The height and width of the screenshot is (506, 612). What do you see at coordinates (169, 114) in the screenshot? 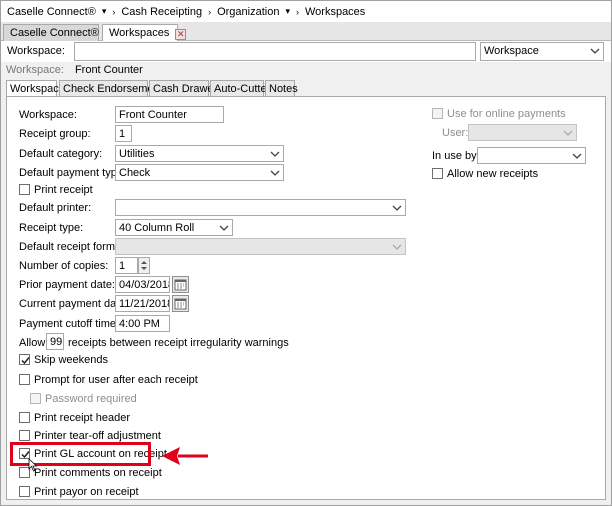
I see `workspace-name-field: Front Counter` at bounding box center [169, 114].